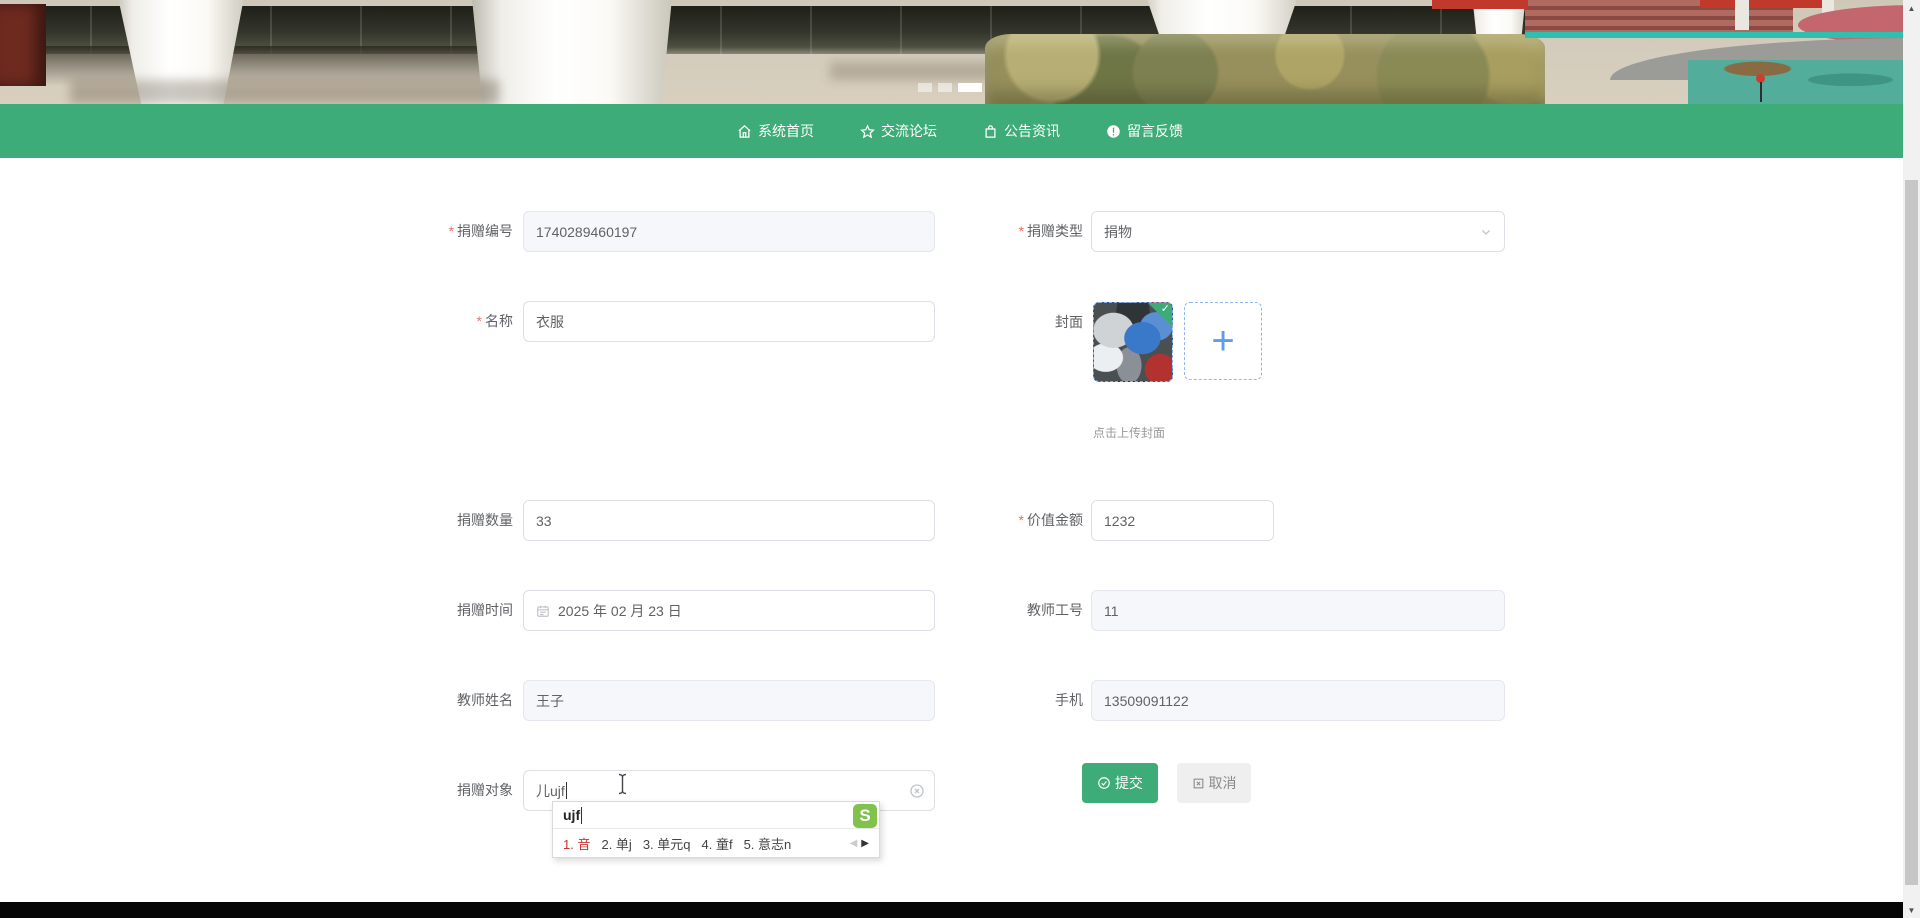 The width and height of the screenshot is (1920, 918). I want to click on red-marker-pole, so click(1761, 92).